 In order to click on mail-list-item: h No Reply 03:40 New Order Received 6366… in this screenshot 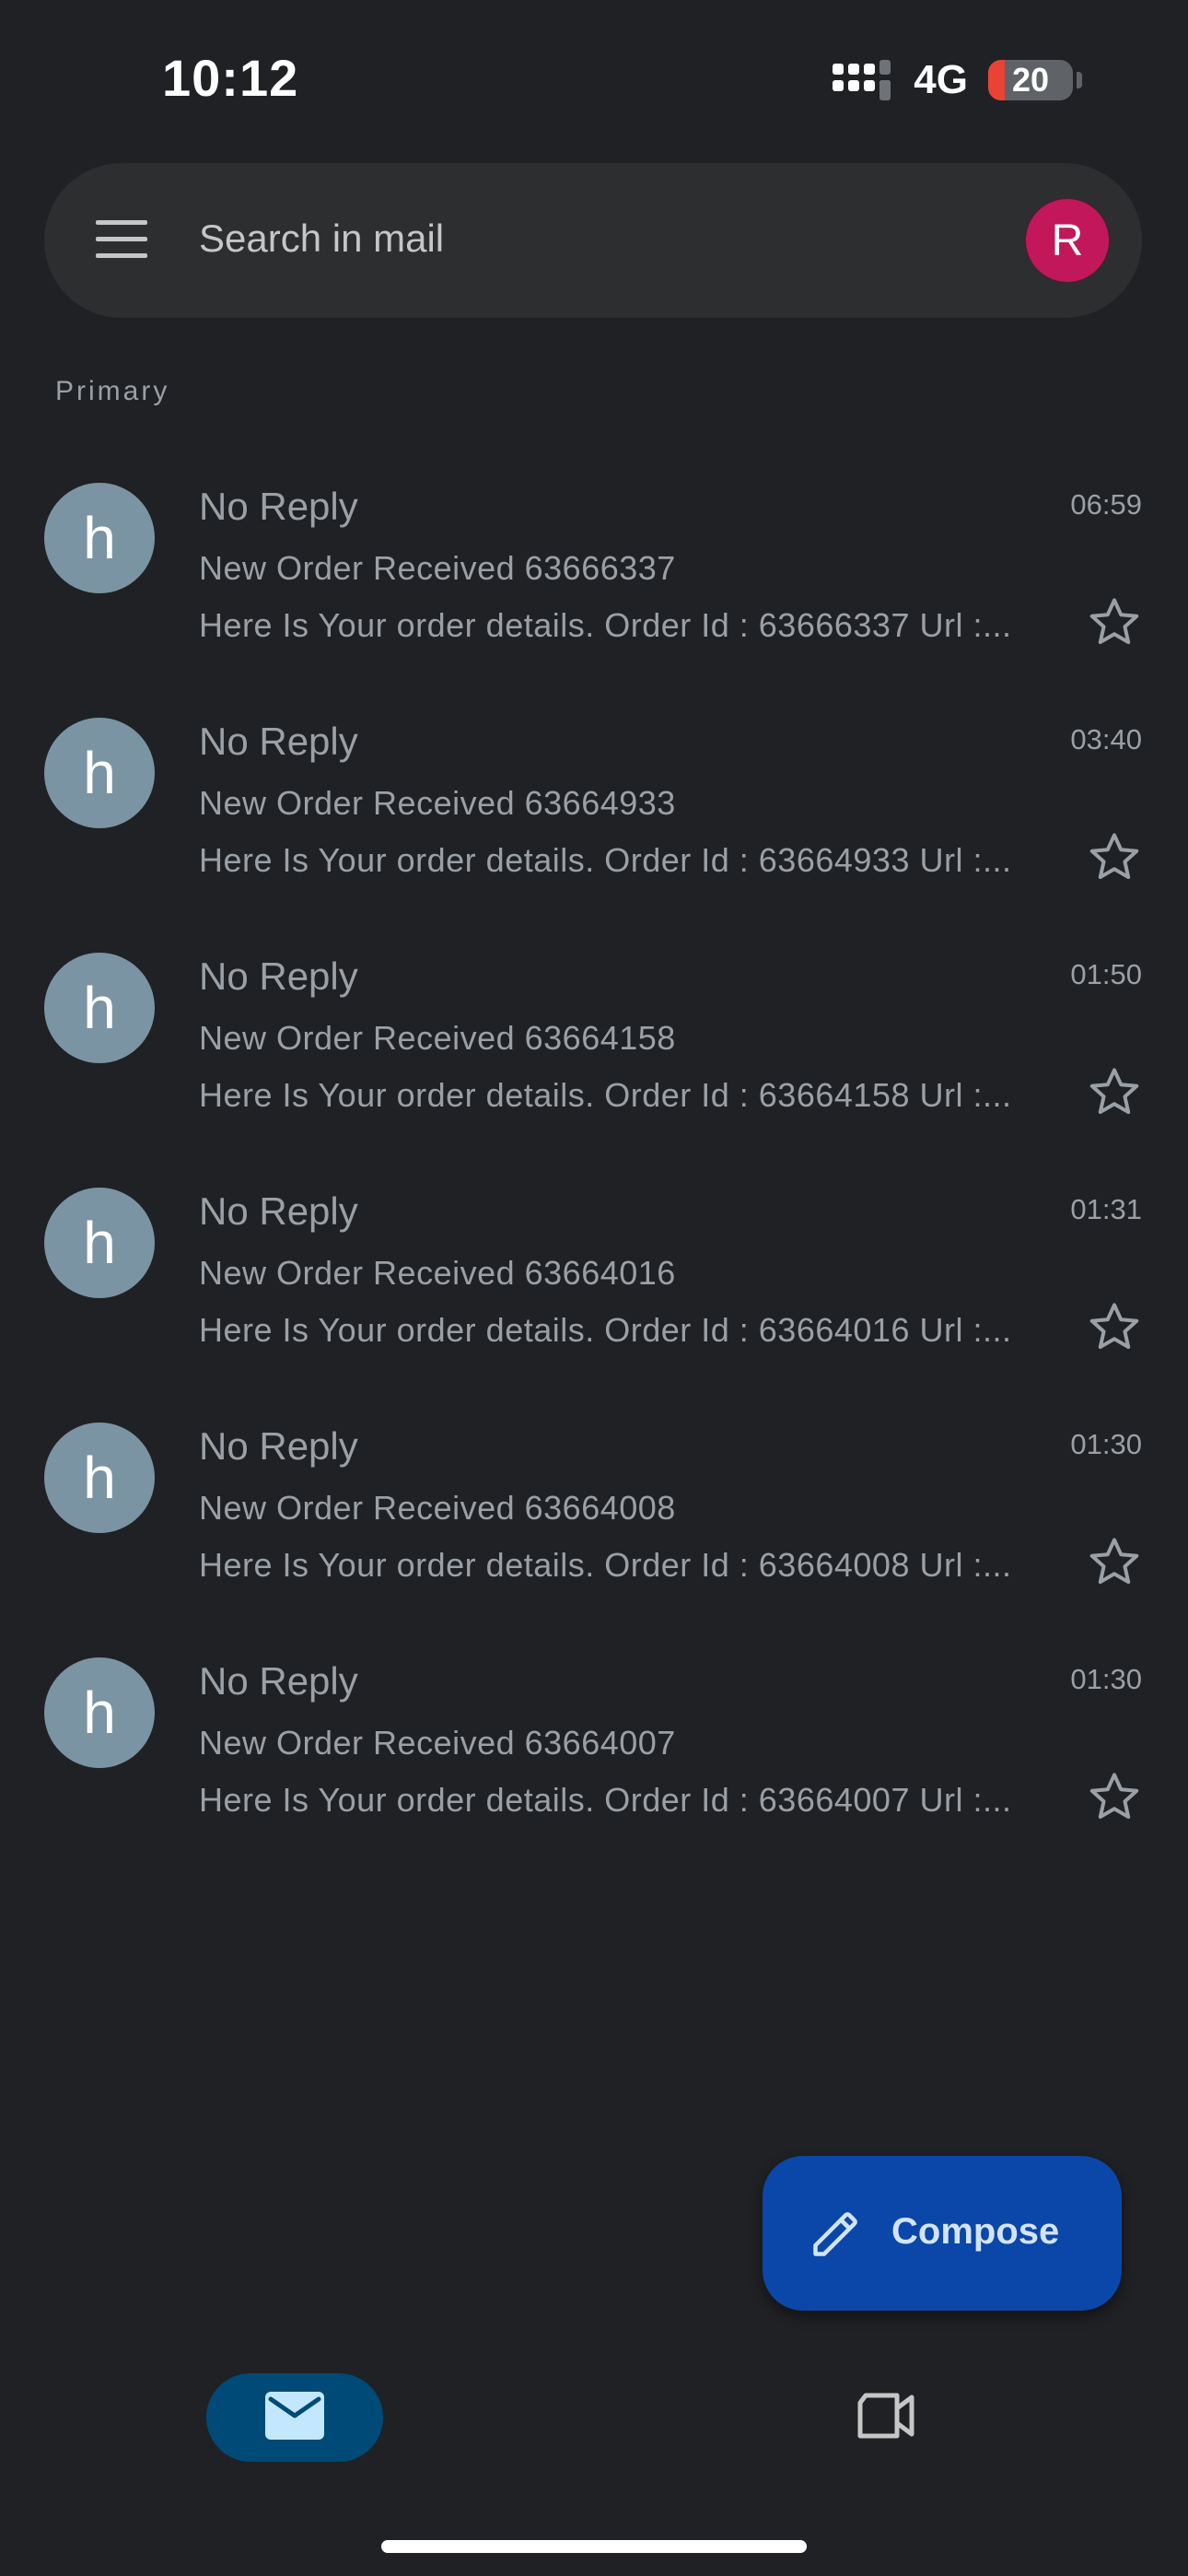, I will do `click(594, 816)`.